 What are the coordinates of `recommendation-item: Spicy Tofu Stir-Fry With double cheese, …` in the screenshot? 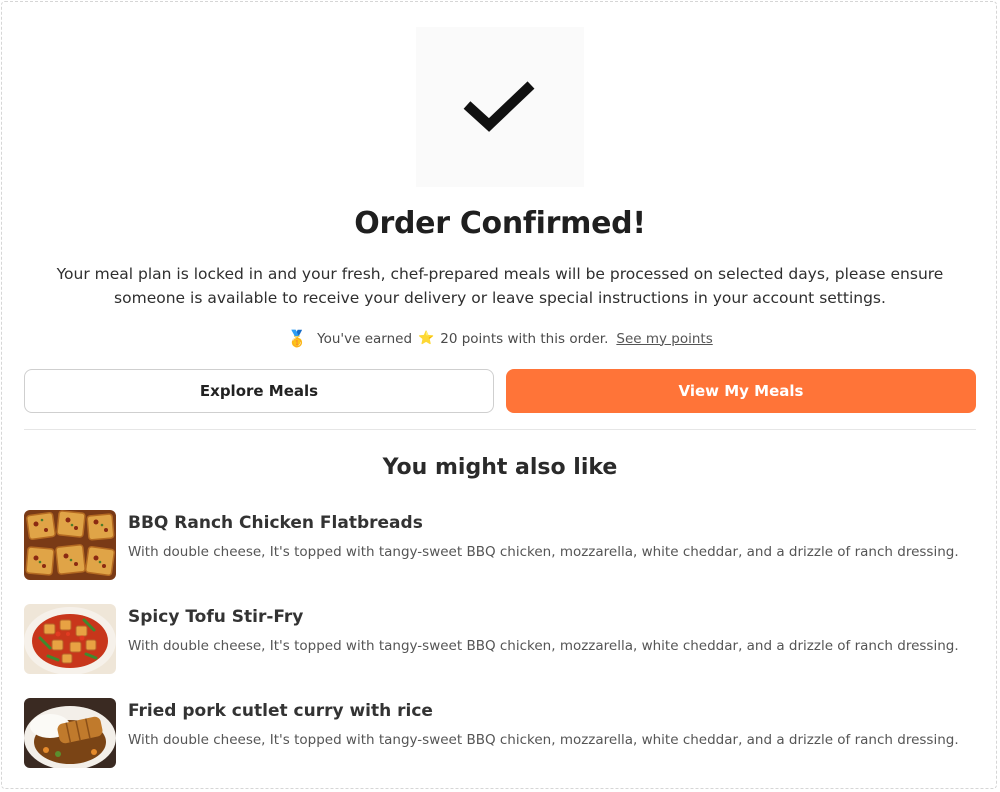 It's located at (500, 639).